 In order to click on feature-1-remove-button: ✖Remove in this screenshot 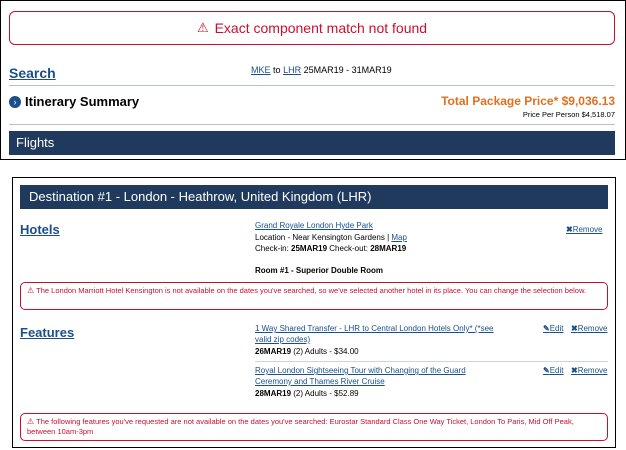, I will do `click(589, 328)`.